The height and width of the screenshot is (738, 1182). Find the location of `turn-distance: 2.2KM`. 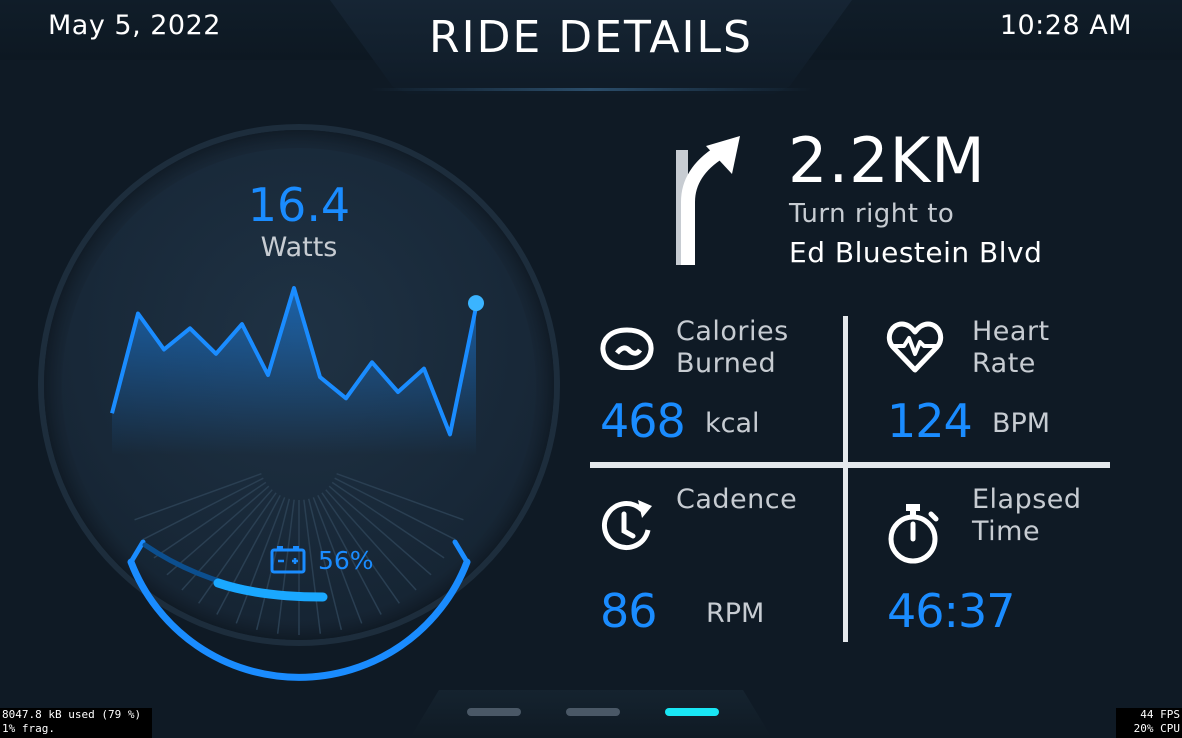

turn-distance: 2.2KM is located at coordinates (887, 160).